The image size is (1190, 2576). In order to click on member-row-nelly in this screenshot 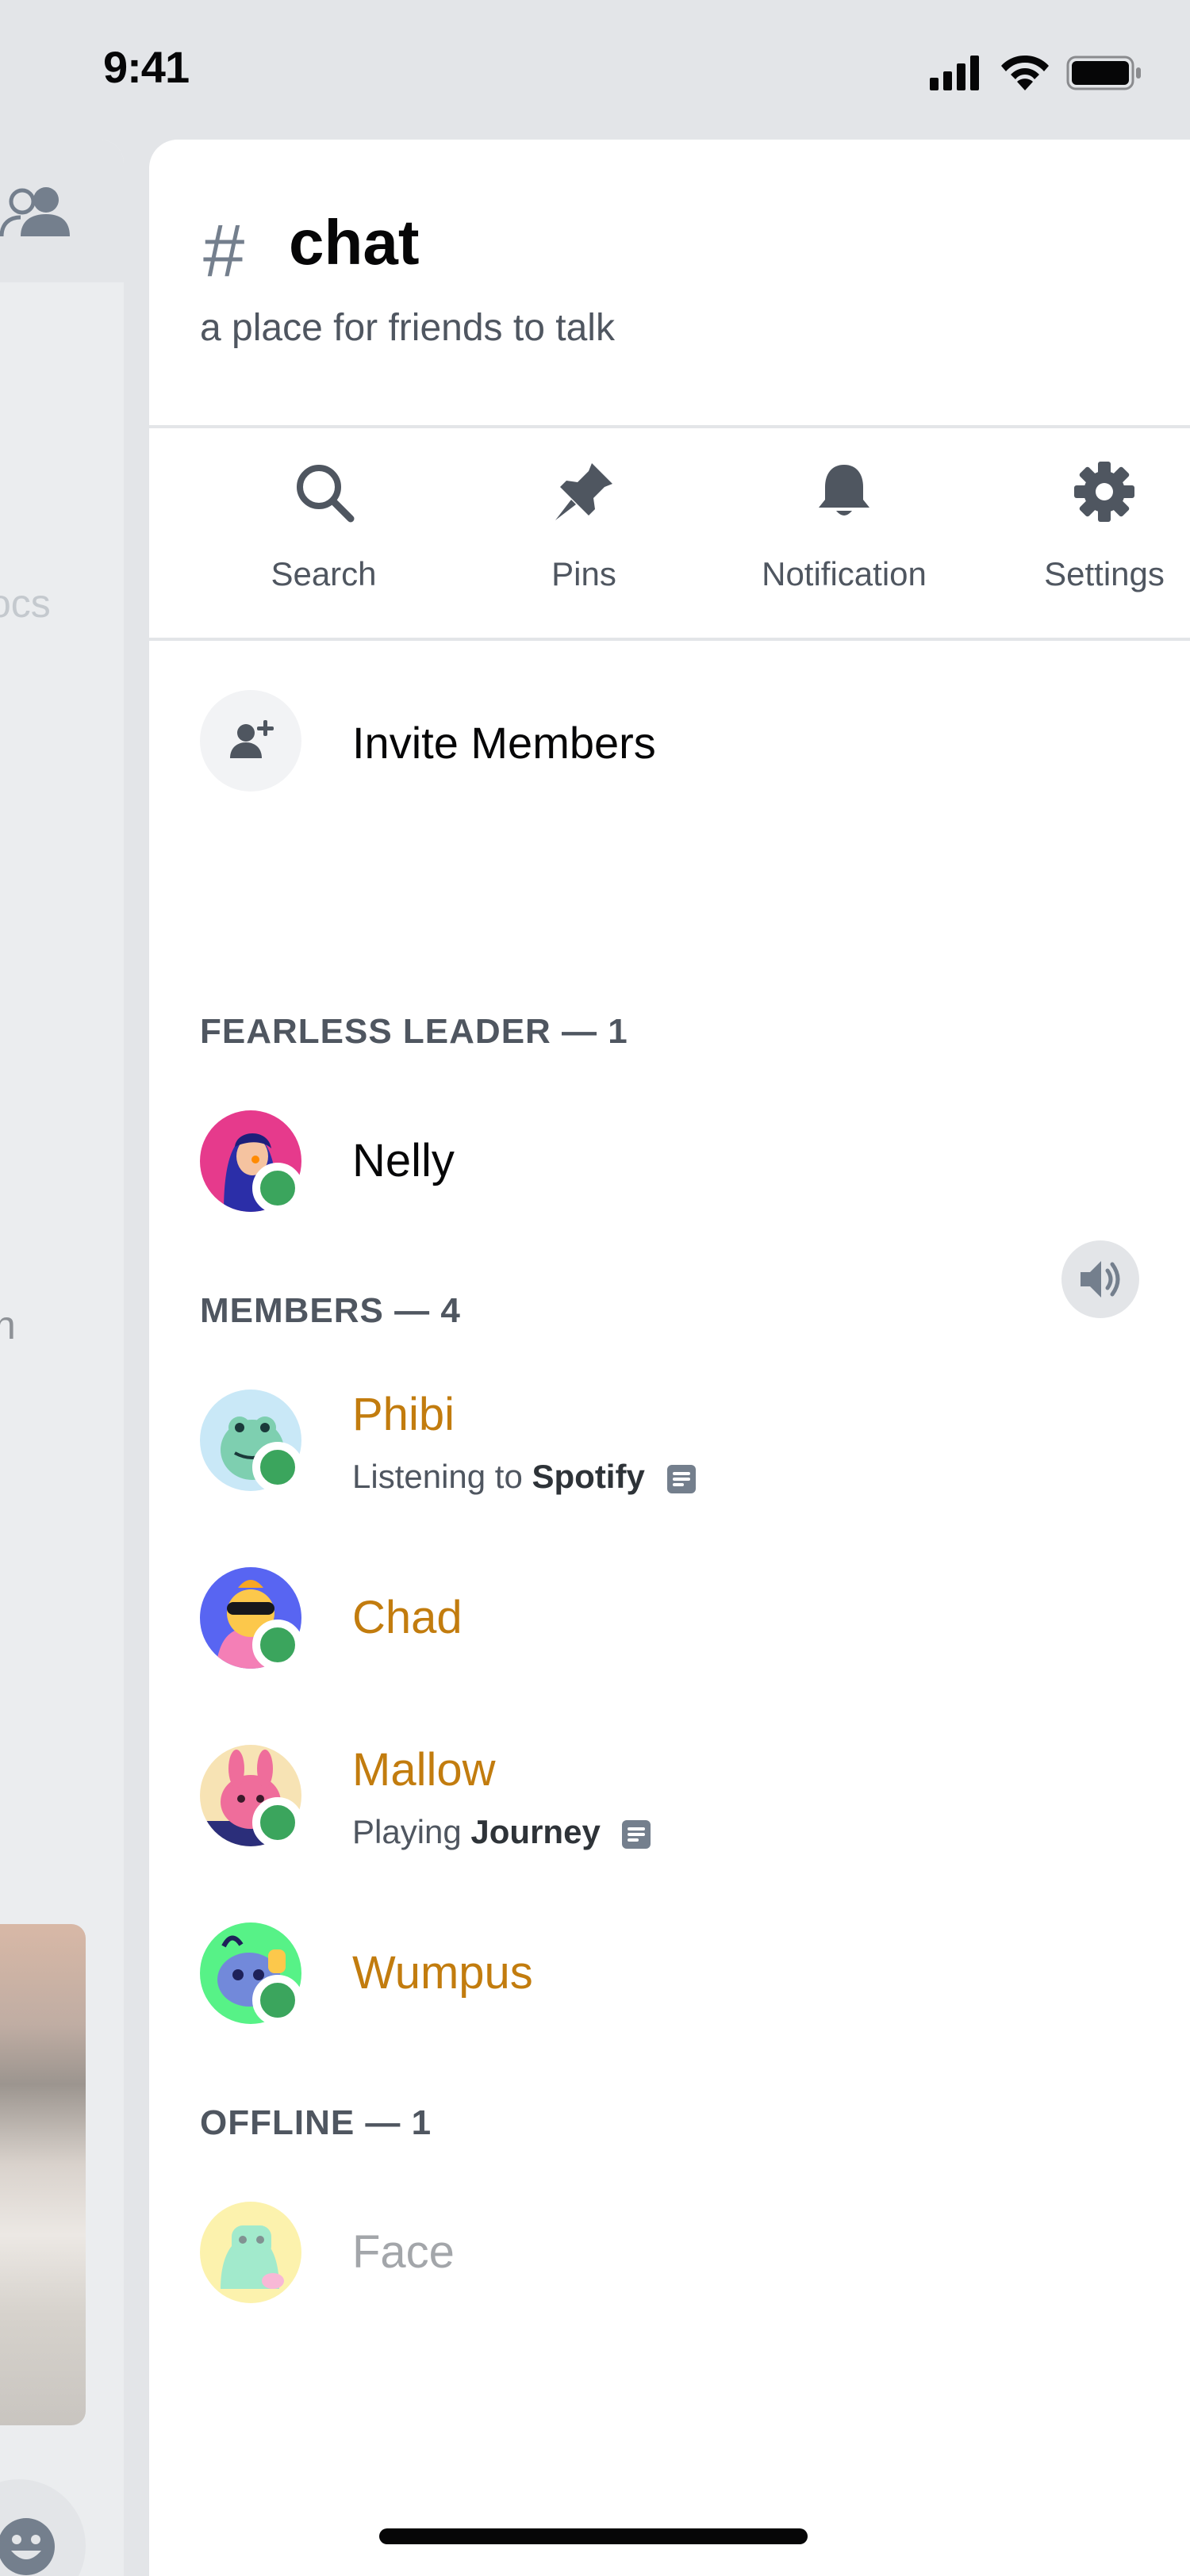, I will do `click(660, 1161)`.